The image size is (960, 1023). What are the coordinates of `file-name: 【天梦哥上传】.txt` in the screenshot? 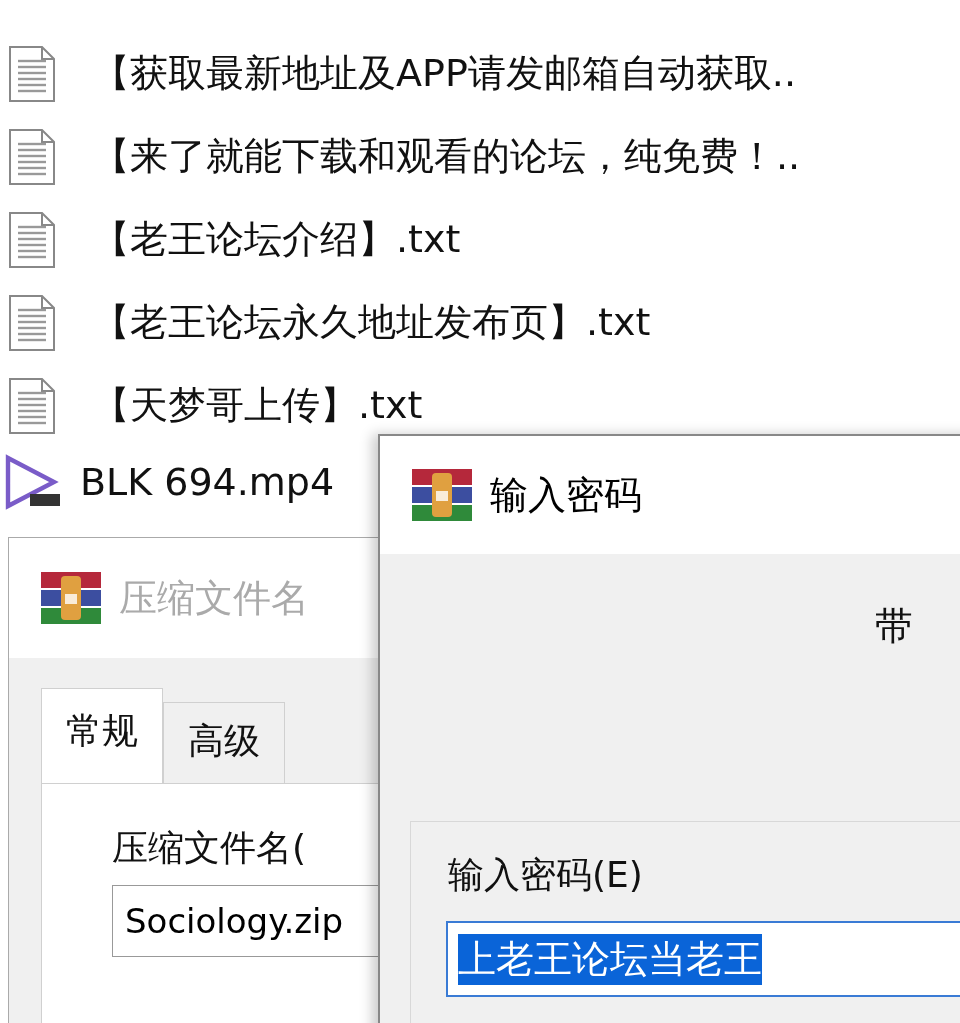 It's located at (257, 405).